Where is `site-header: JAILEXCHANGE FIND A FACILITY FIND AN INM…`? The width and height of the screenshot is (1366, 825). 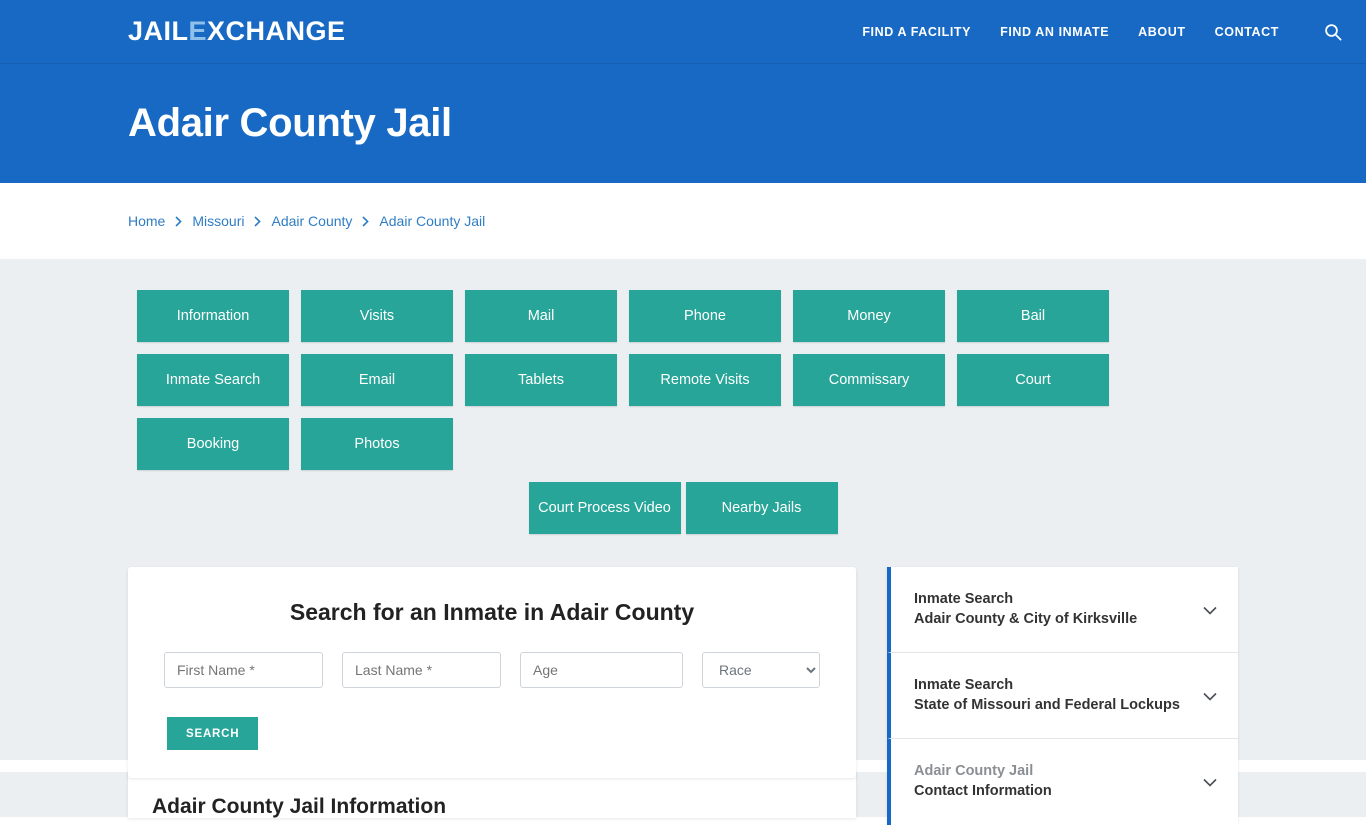 site-header: JAILEXCHANGE FIND A FACILITY FIND AN INM… is located at coordinates (683, 32).